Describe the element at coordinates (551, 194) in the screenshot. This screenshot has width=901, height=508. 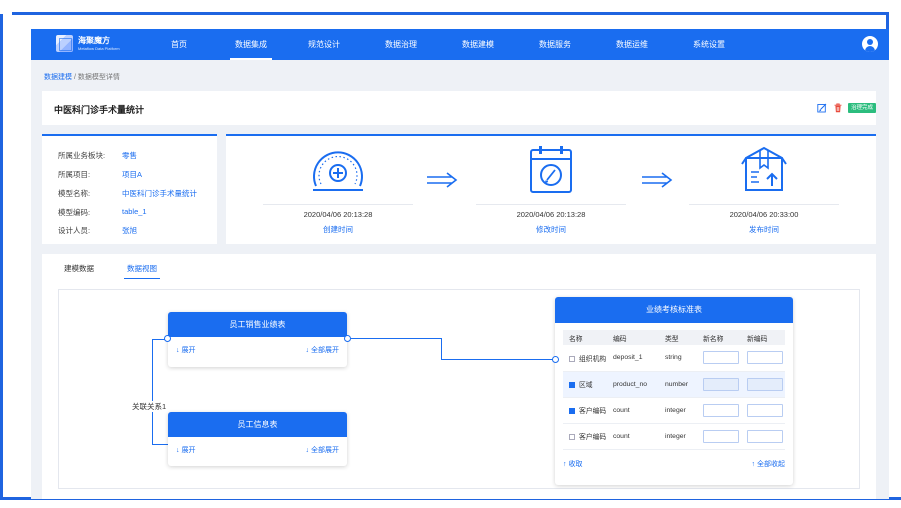
I see `timeline-item-modified: 2020/04/06 20:13:28 修改时间` at that location.